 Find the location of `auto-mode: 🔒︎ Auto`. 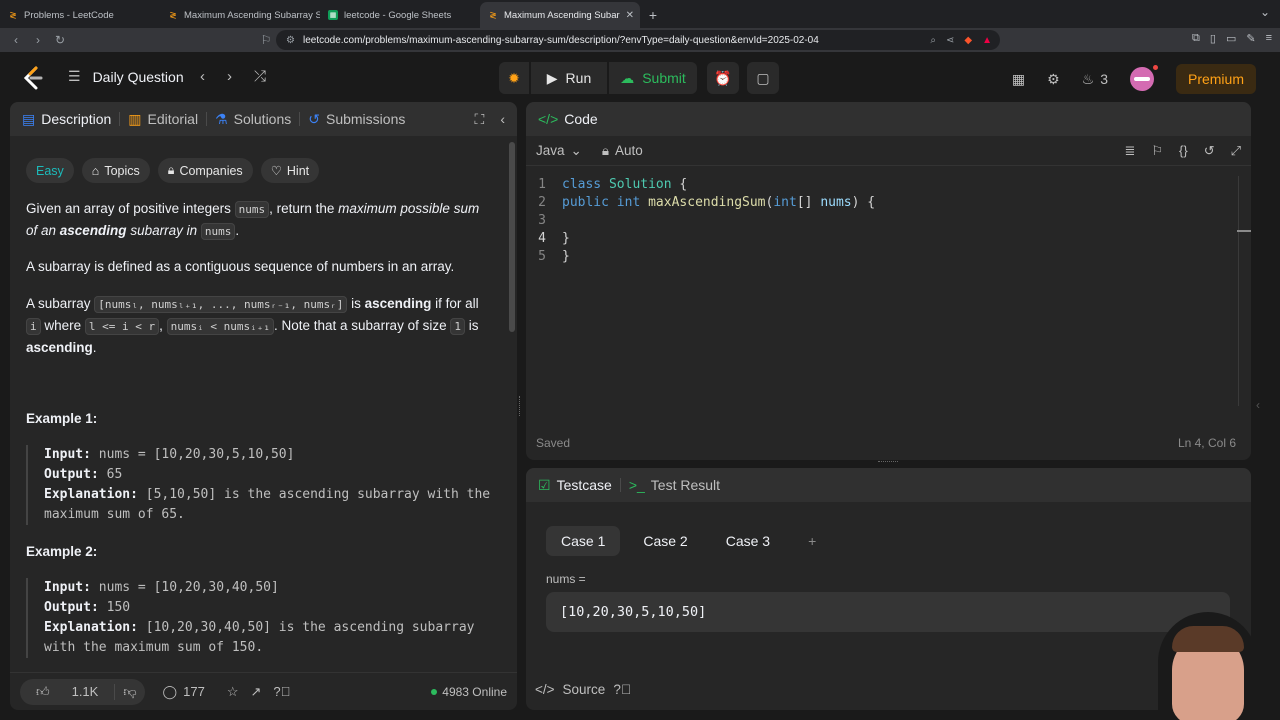

auto-mode: 🔒︎ Auto is located at coordinates (622, 151).